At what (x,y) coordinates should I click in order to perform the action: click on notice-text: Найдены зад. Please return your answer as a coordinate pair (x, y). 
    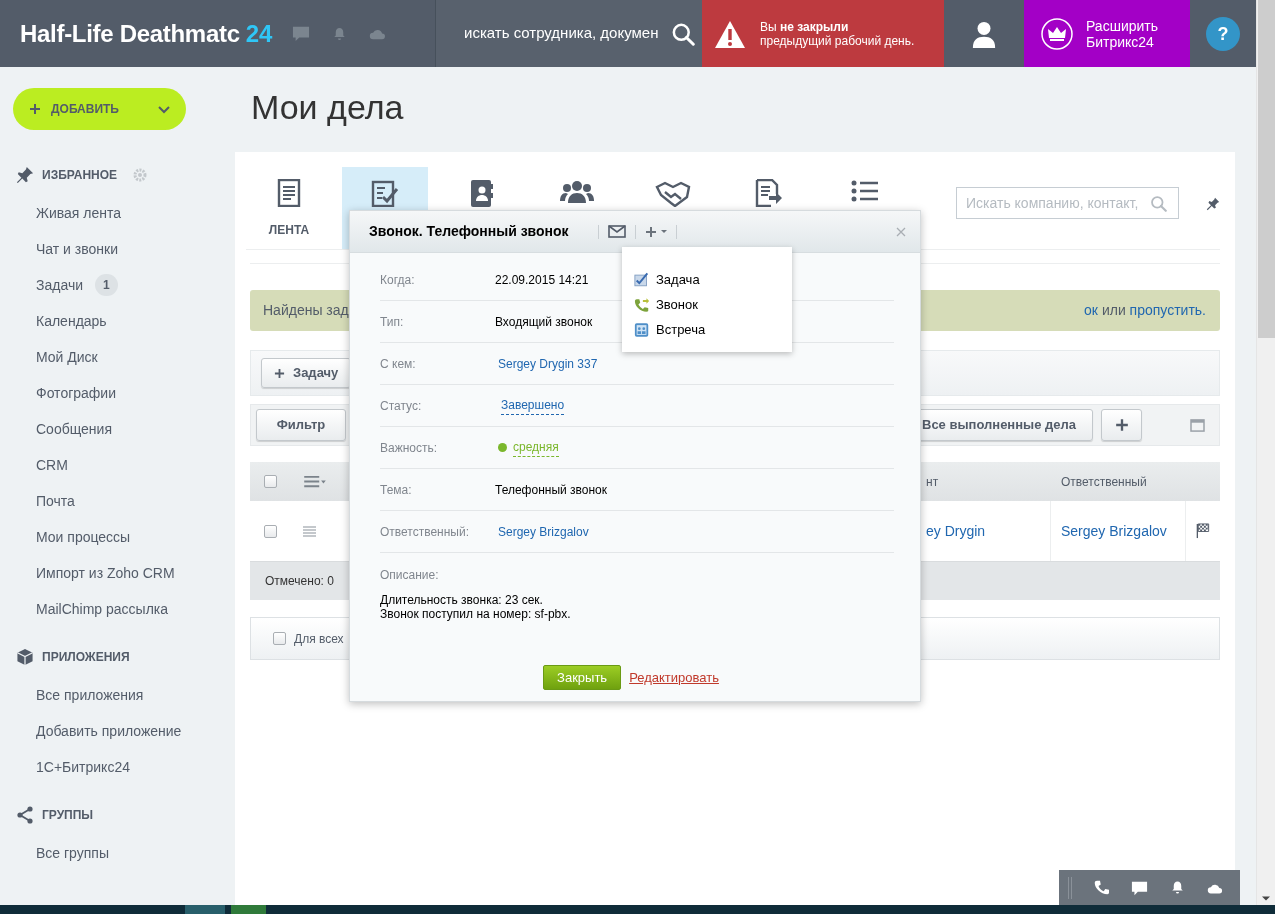
    Looking at the image, I should click on (306, 310).